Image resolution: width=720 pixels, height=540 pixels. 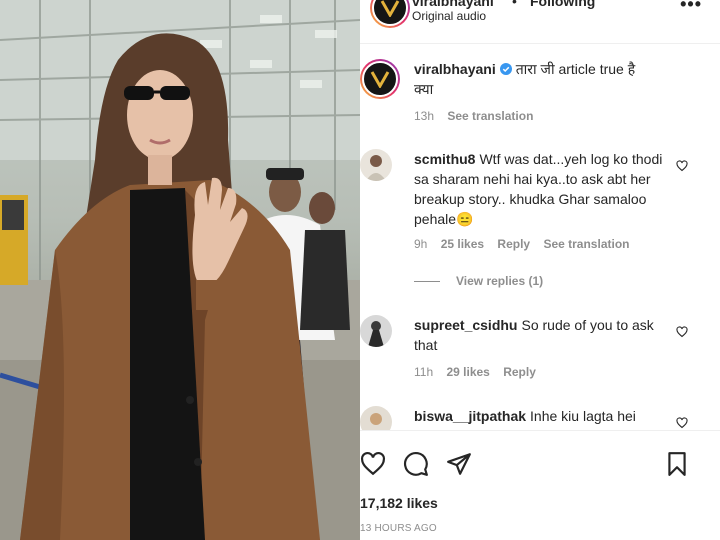 I want to click on bookmark-icon, so click(x=677, y=464).